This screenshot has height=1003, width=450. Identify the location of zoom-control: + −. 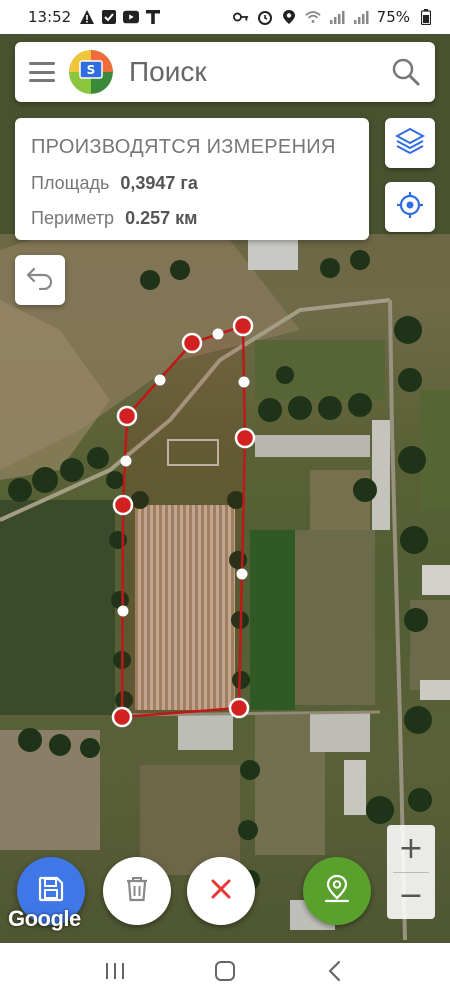
(411, 872).